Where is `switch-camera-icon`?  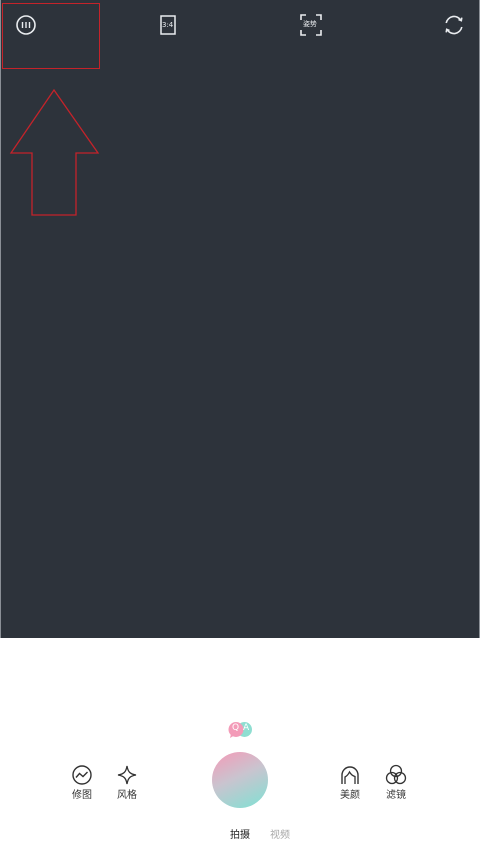 switch-camera-icon is located at coordinates (454, 25).